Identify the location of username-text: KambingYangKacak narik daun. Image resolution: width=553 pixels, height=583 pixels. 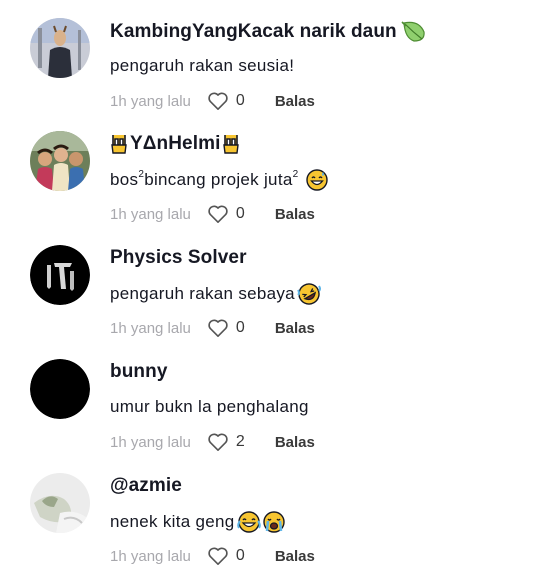
(253, 31).